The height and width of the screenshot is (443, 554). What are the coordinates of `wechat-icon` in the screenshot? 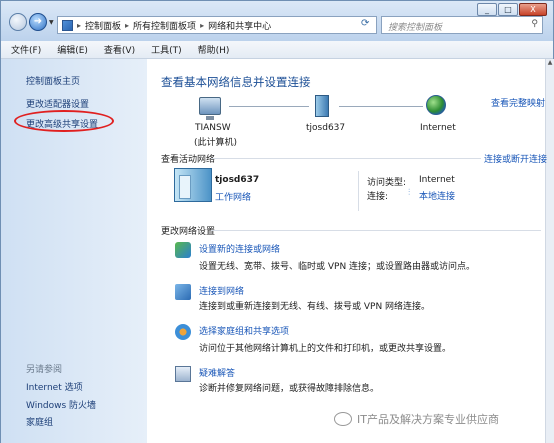 It's located at (343, 419).